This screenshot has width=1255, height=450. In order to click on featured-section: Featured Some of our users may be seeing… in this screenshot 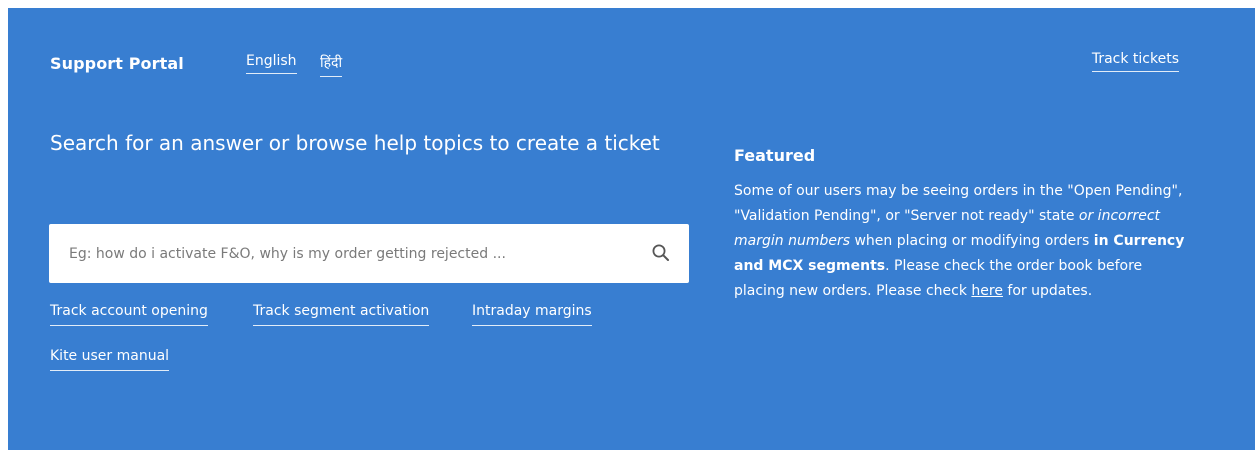, I will do `click(964, 225)`.